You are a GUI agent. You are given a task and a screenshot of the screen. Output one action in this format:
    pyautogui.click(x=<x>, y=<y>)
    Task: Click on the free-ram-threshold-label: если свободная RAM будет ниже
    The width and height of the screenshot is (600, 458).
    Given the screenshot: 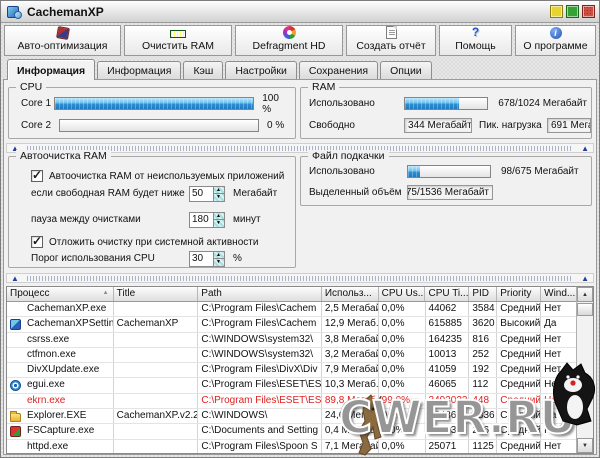 What is the action you would take?
    pyautogui.click(x=108, y=193)
    